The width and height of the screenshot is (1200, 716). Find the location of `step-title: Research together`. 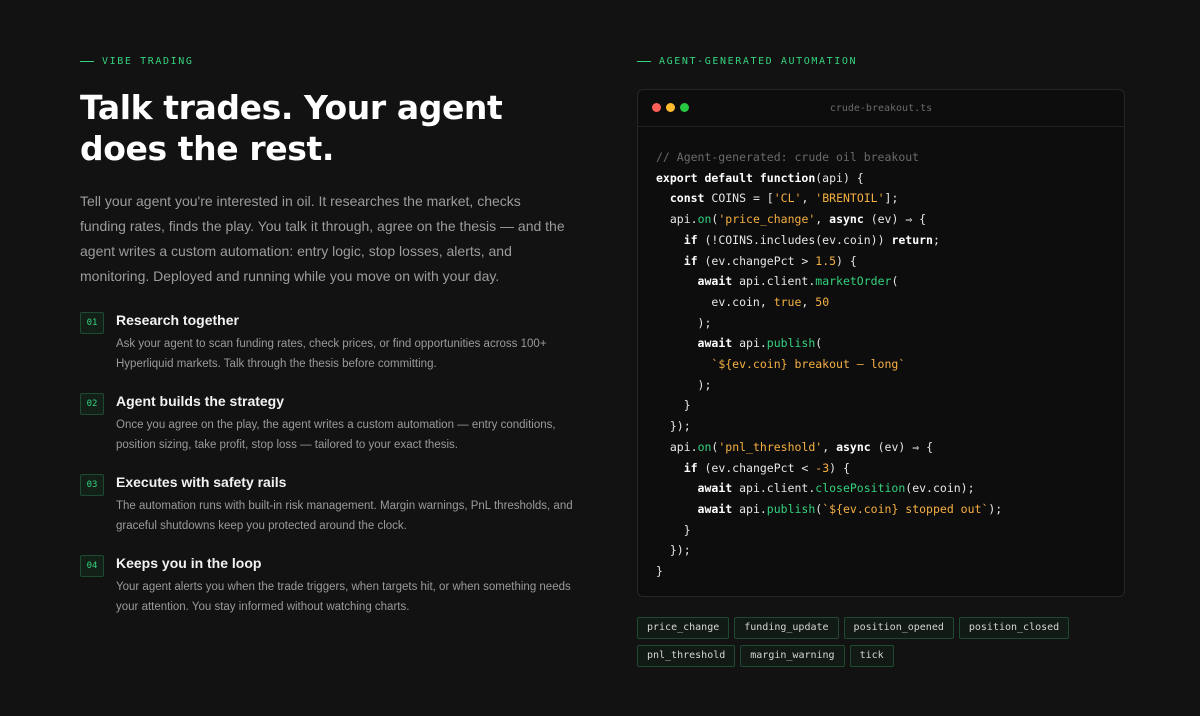

step-title: Research together is located at coordinates (177, 320).